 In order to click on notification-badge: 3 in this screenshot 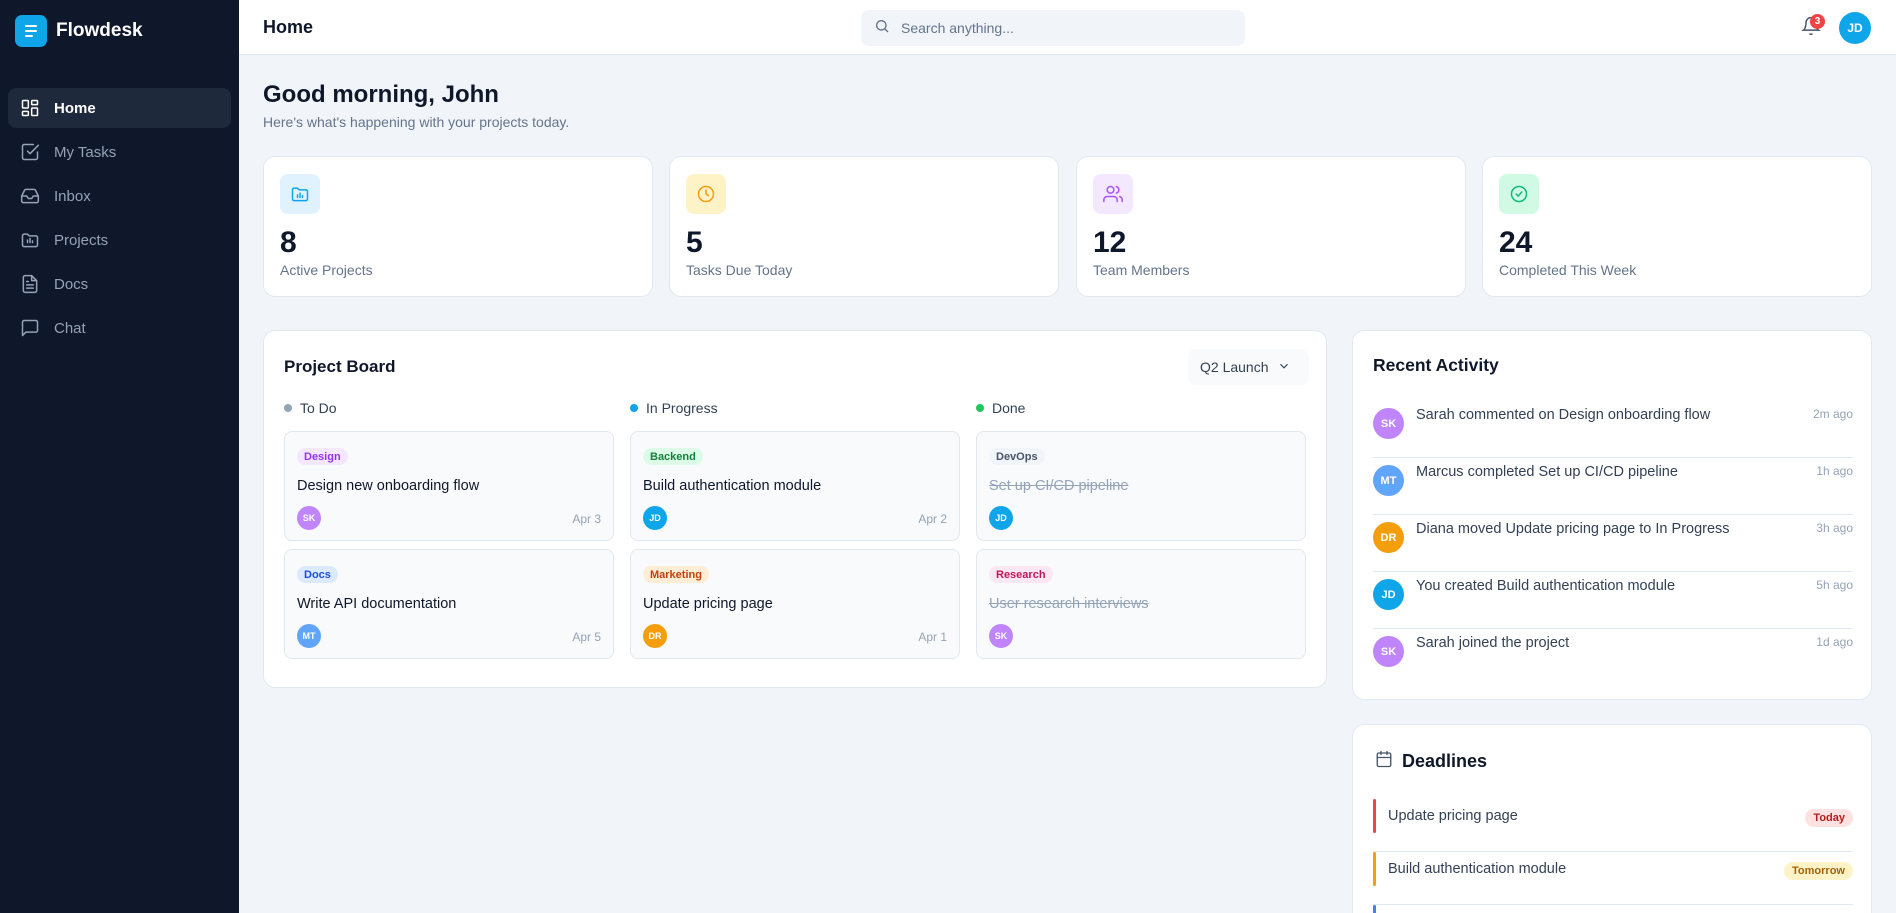, I will do `click(1817, 21)`.